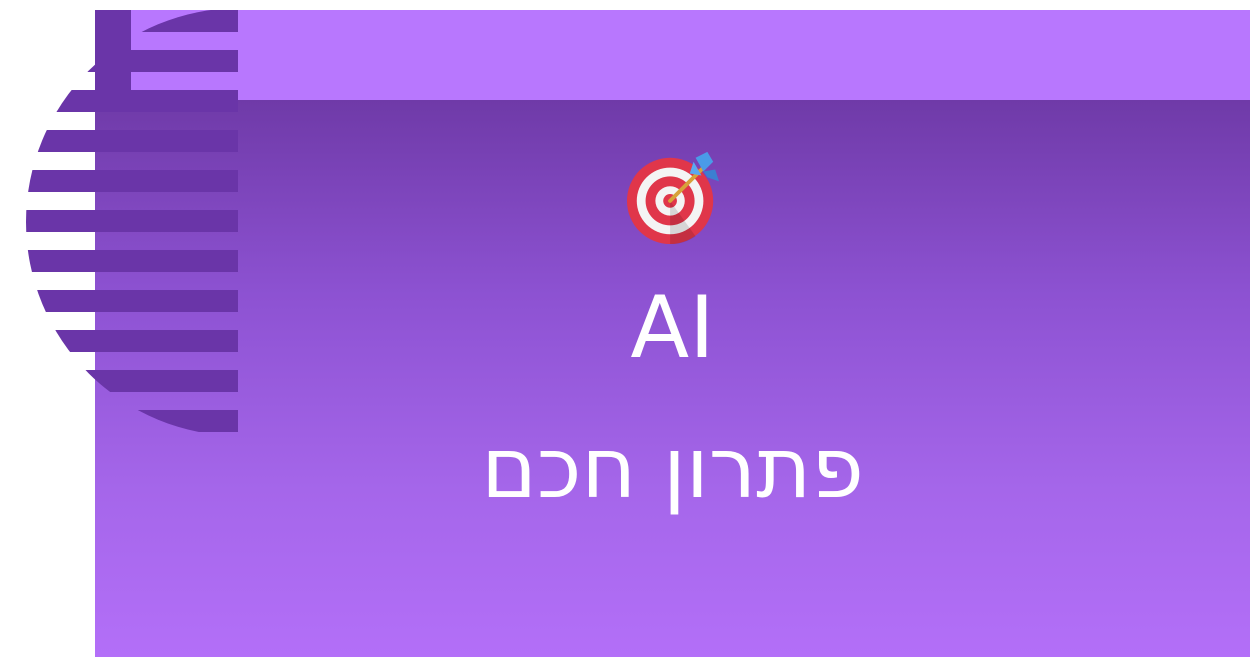  Describe the element at coordinates (672, 198) in the screenshot. I see `target-dart-icon` at that location.